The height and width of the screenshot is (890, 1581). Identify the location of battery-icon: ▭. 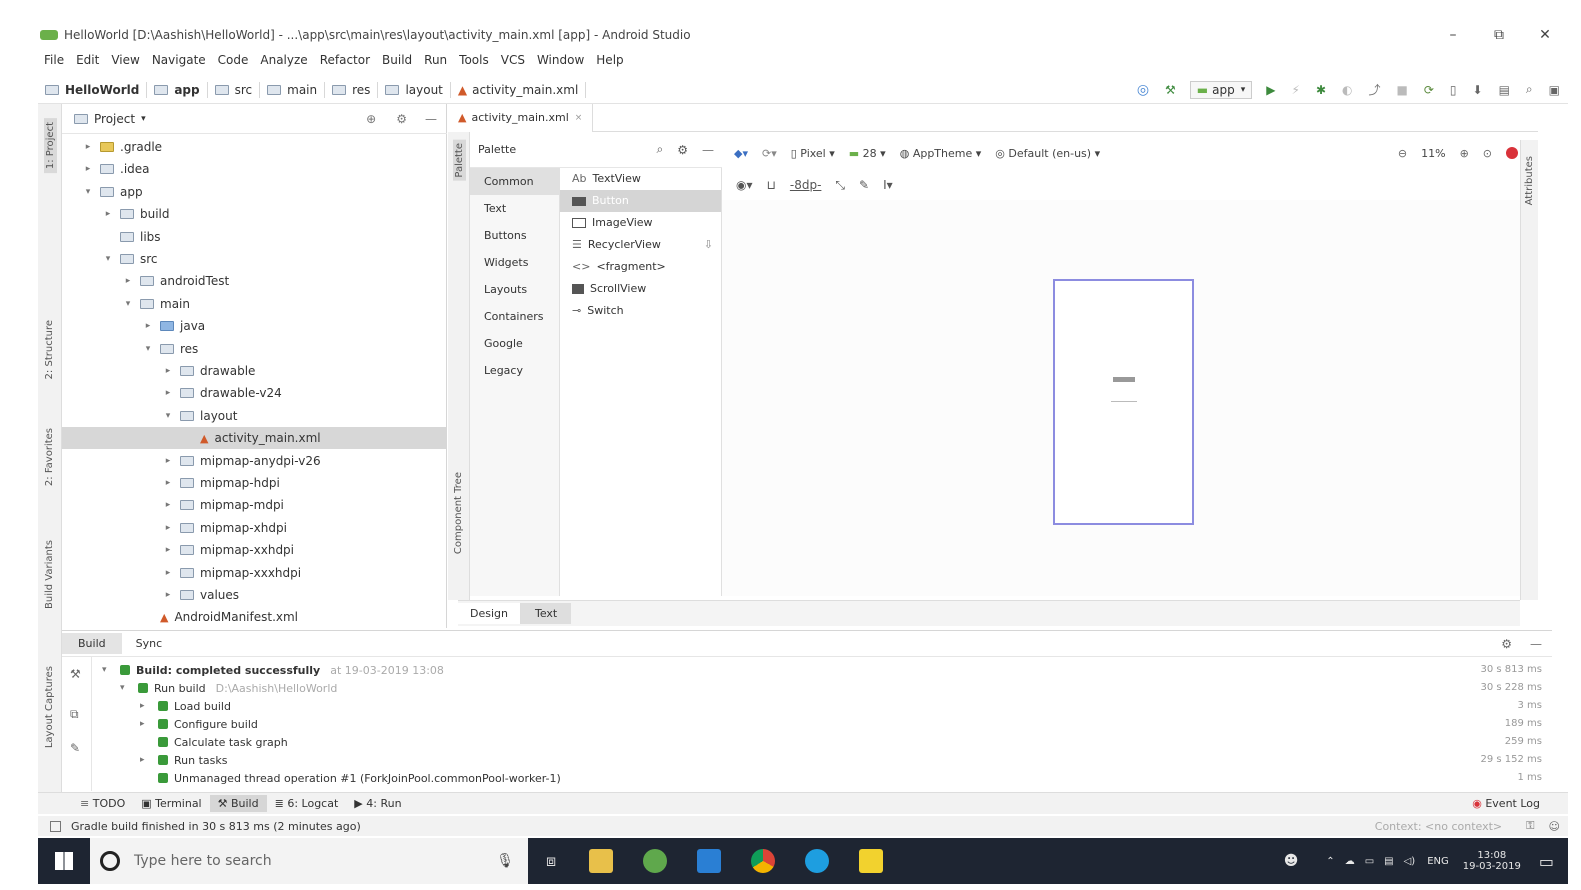
(1369, 861).